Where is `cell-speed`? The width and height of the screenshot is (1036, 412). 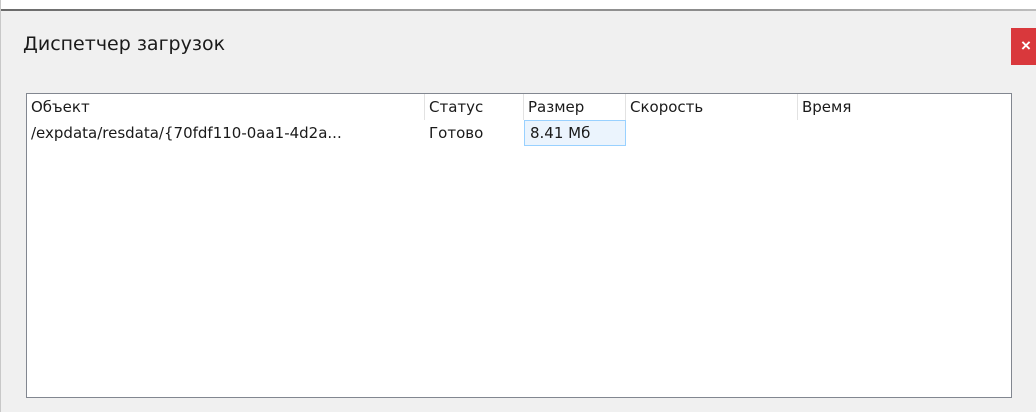
cell-speed is located at coordinates (712, 133).